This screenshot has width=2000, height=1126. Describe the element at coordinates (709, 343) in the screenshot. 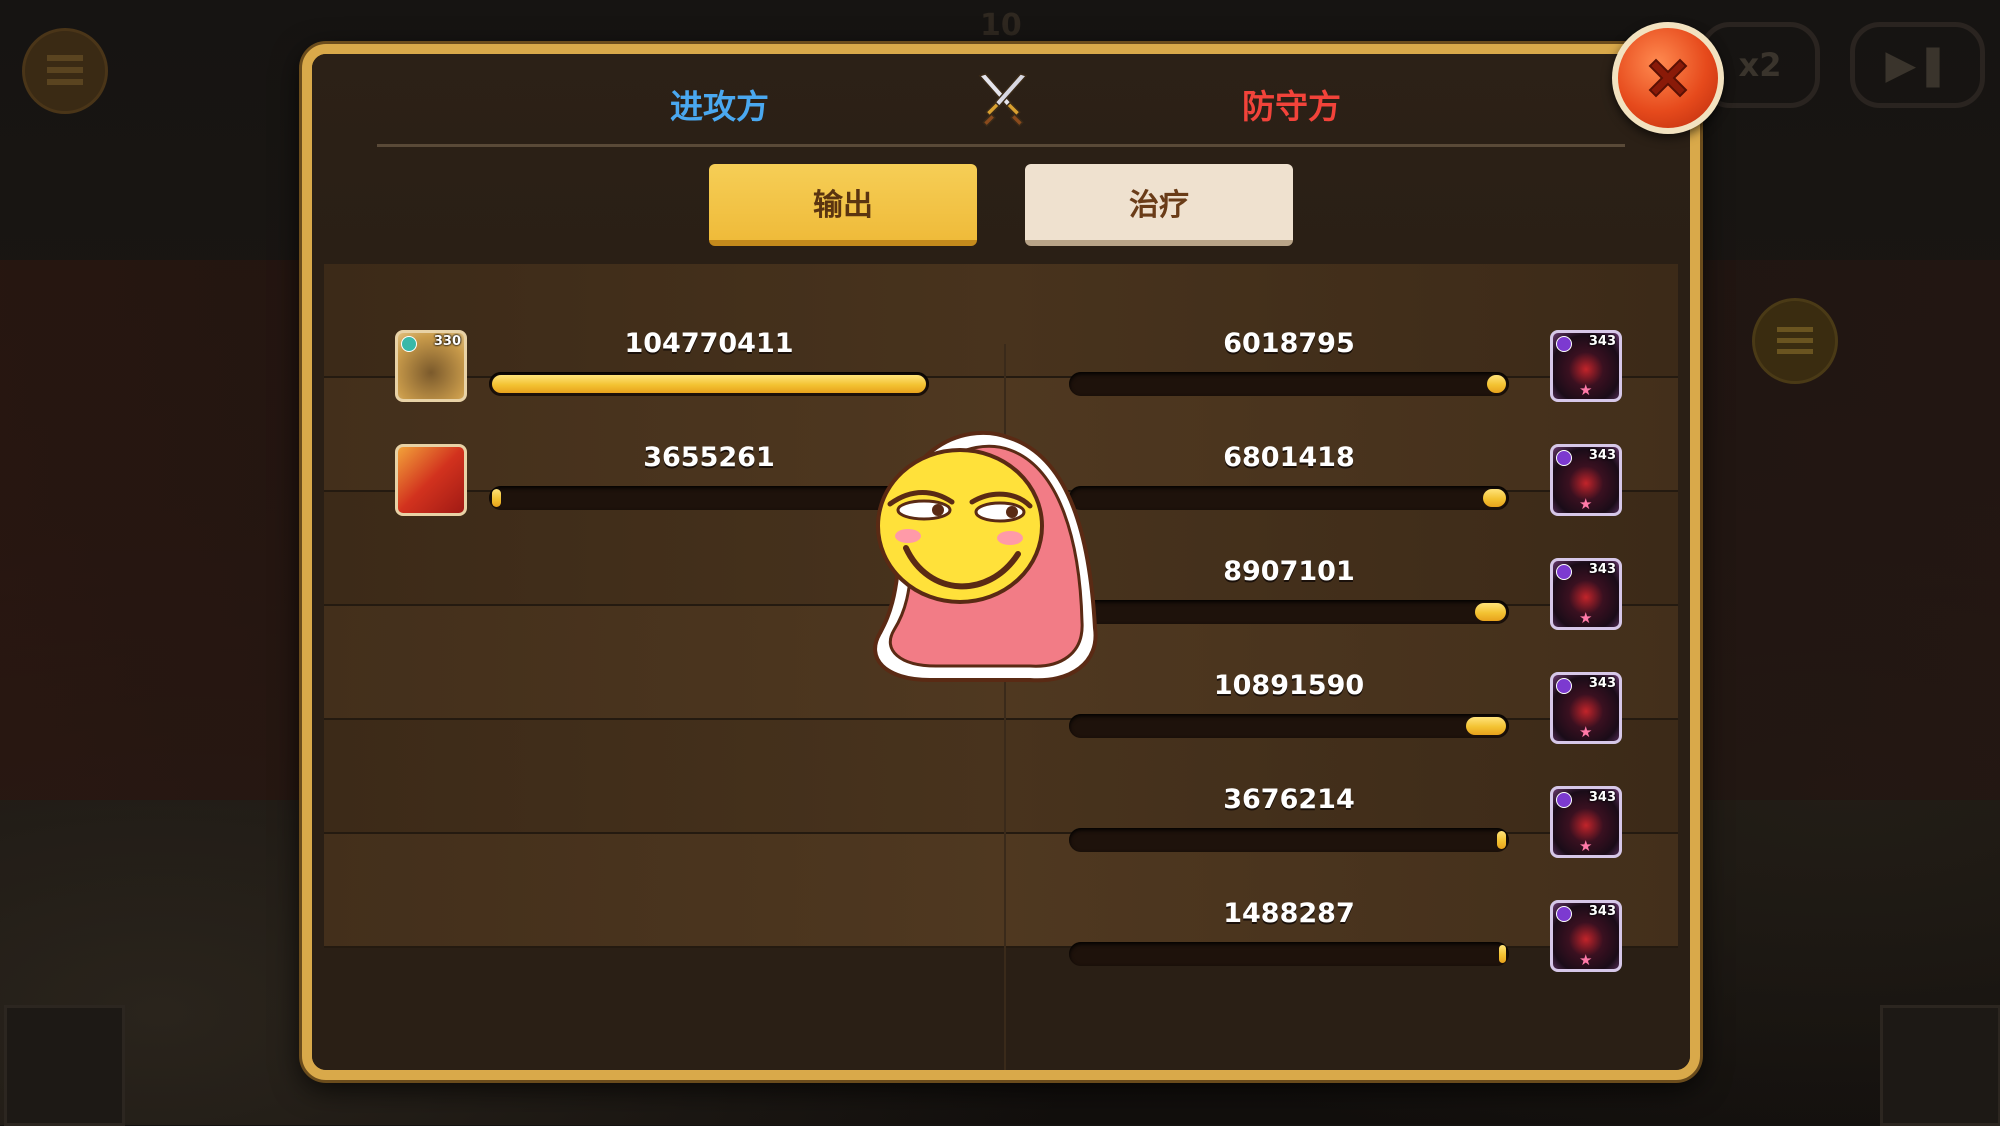

I see `attacker-value-1: 104770411` at that location.